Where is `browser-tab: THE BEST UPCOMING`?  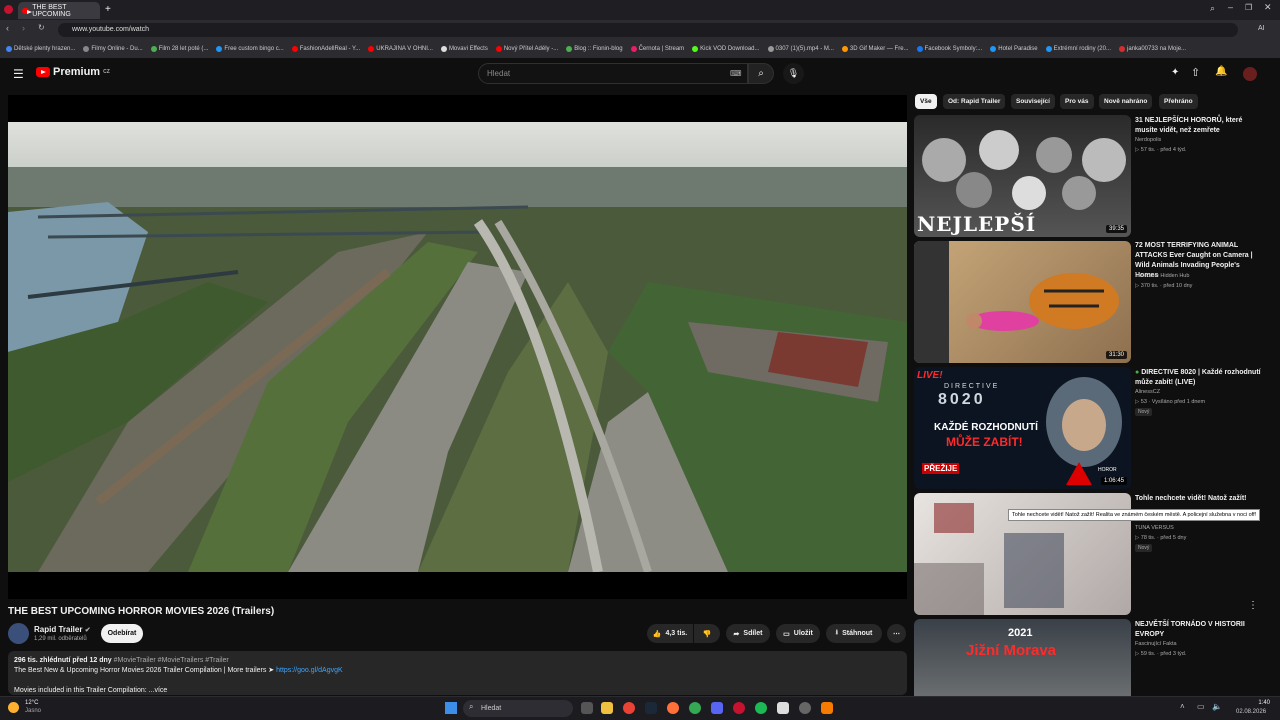
browser-tab: THE BEST UPCOMING is located at coordinates (59, 10).